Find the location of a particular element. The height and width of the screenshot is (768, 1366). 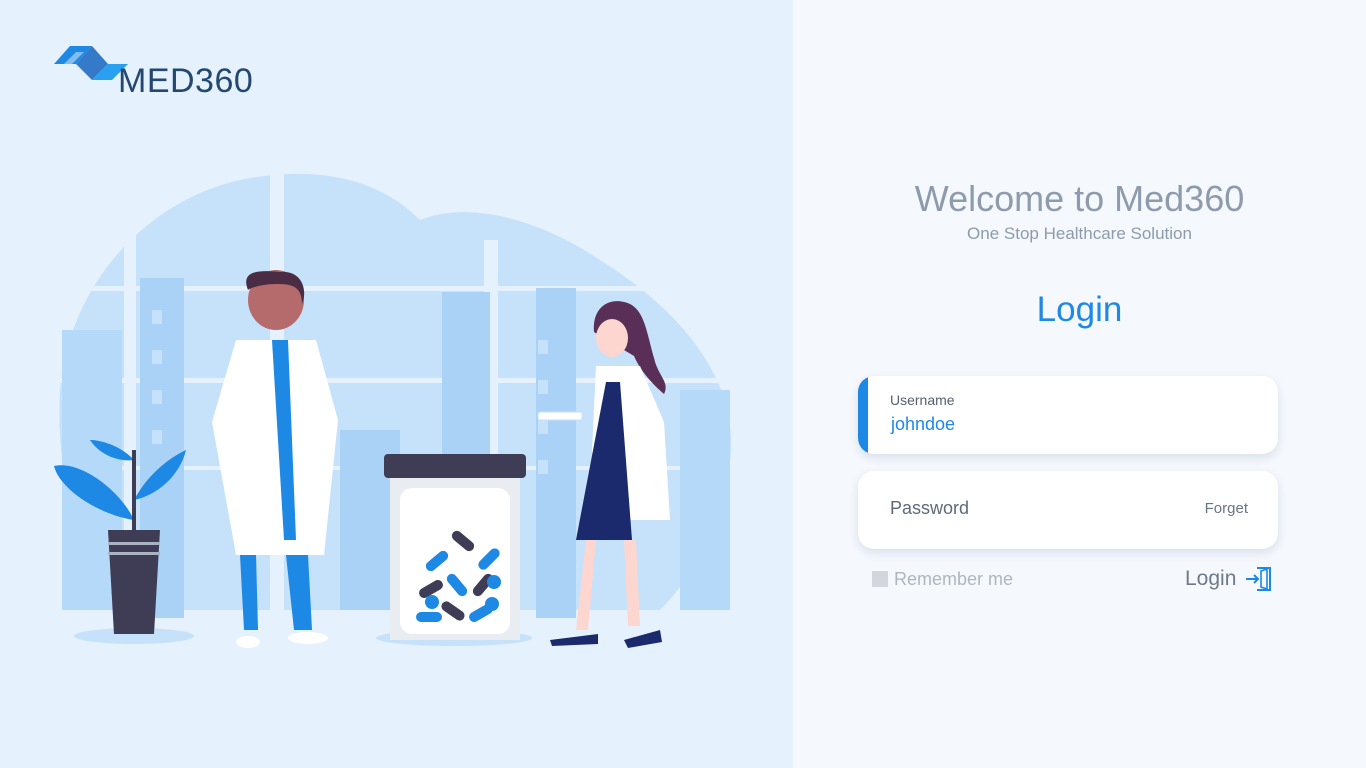

password-input: Password is located at coordinates (929, 508).